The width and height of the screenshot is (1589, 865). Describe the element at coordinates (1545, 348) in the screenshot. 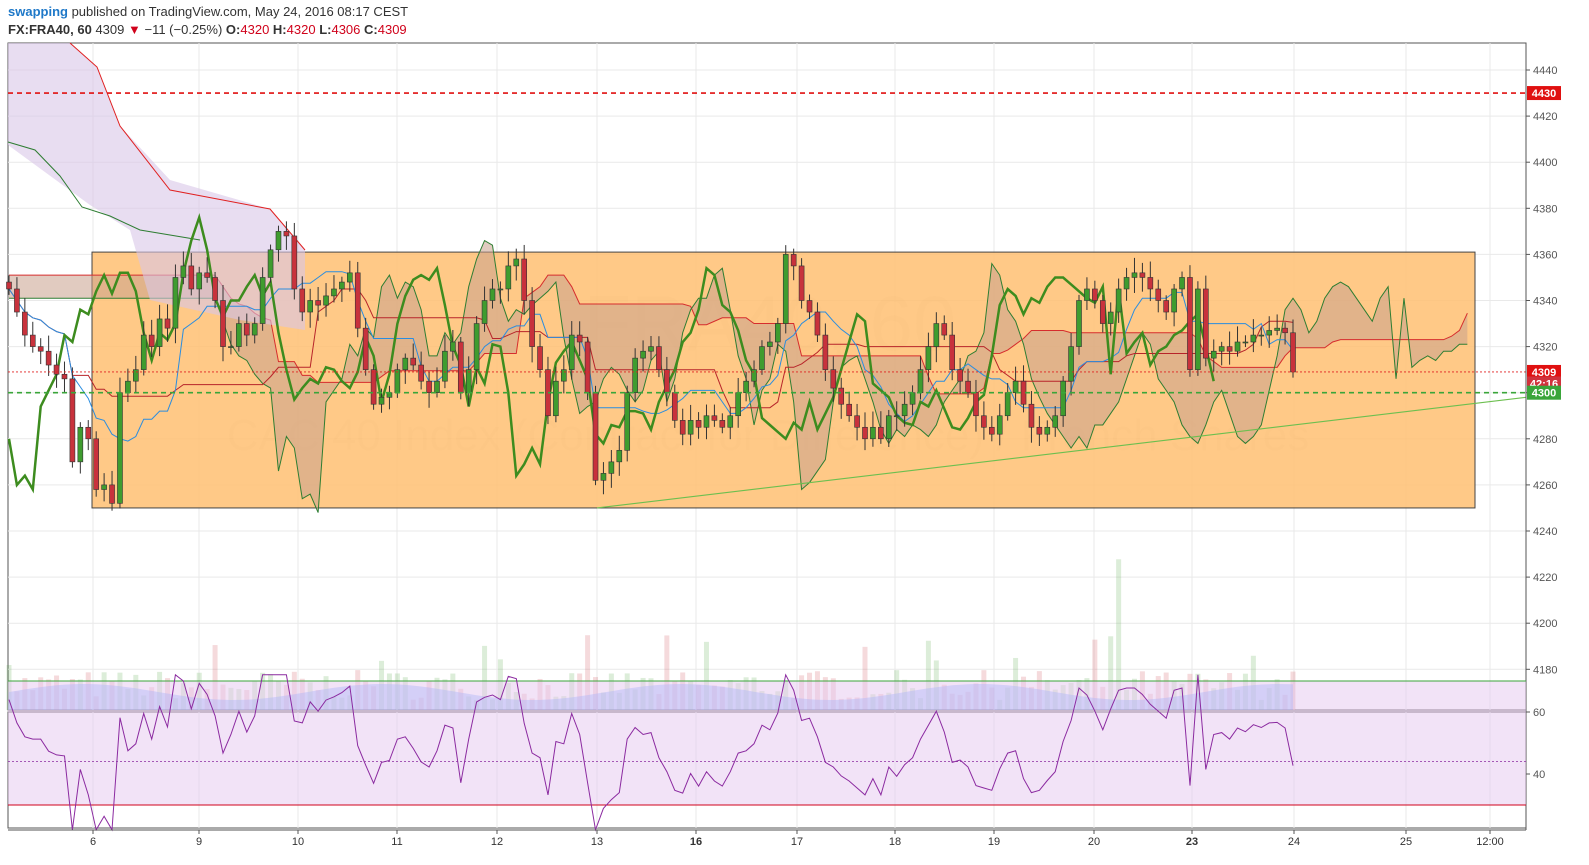

I see `price-tick-label: 4320` at that location.